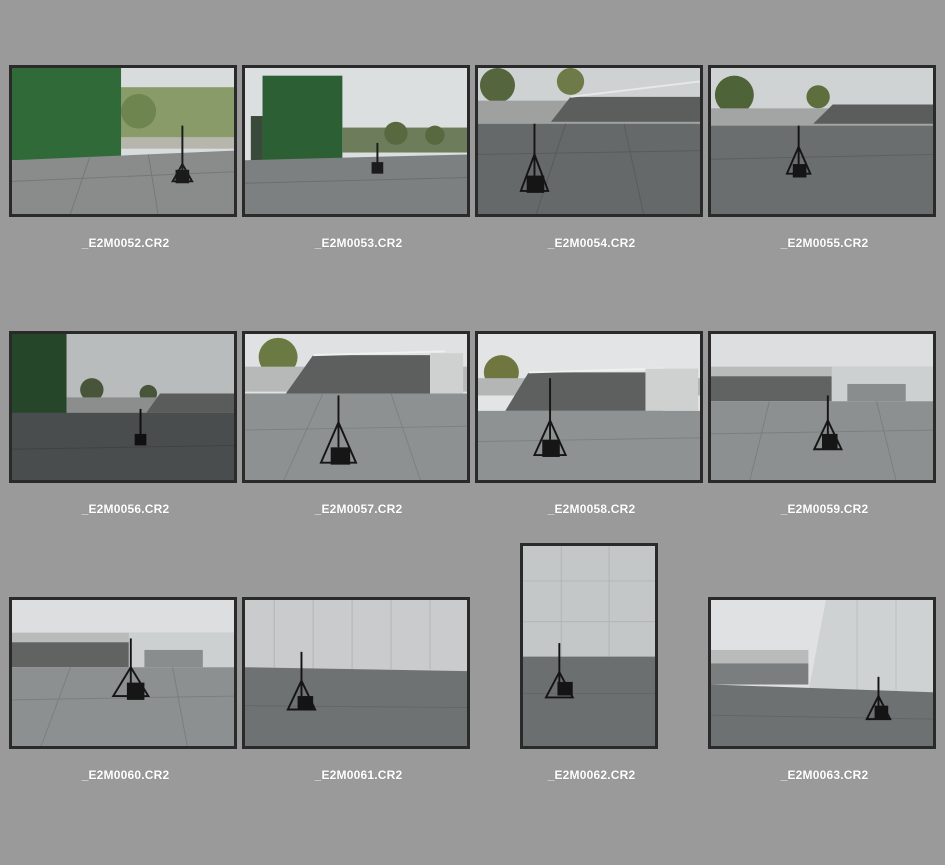  What do you see at coordinates (125, 243) in the screenshot?
I see `thumbnail-filename: _E2M0052.CR2` at bounding box center [125, 243].